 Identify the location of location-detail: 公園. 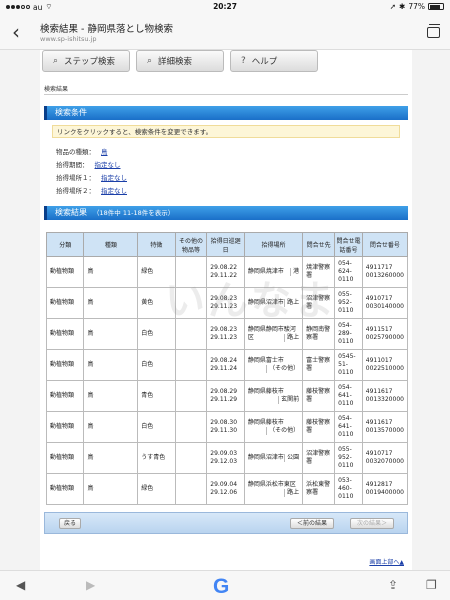
(291, 458).